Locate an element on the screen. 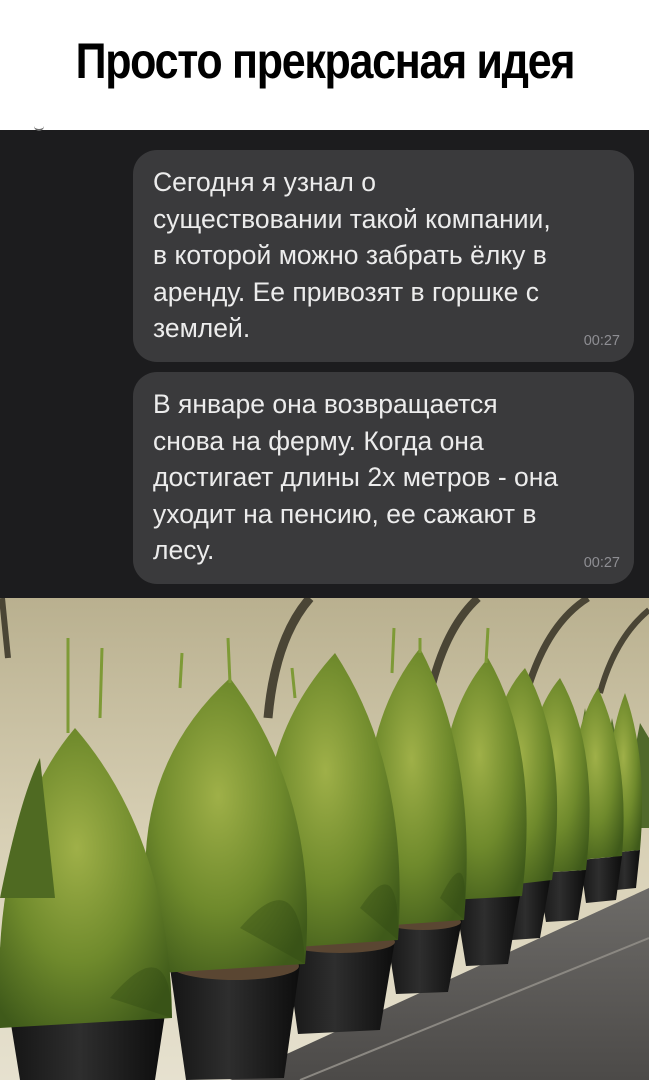  caption-title: Просто прекрасная идея is located at coordinates (325, 61).